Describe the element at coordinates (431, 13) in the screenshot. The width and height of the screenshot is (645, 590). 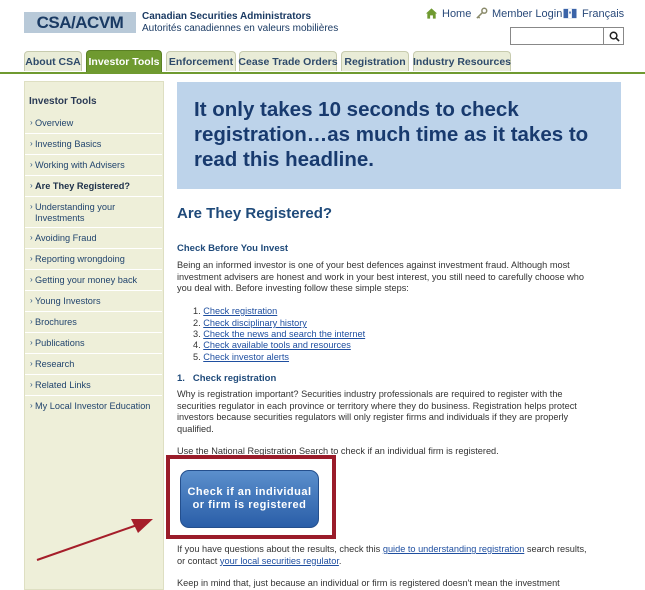
I see `home-icon` at that location.